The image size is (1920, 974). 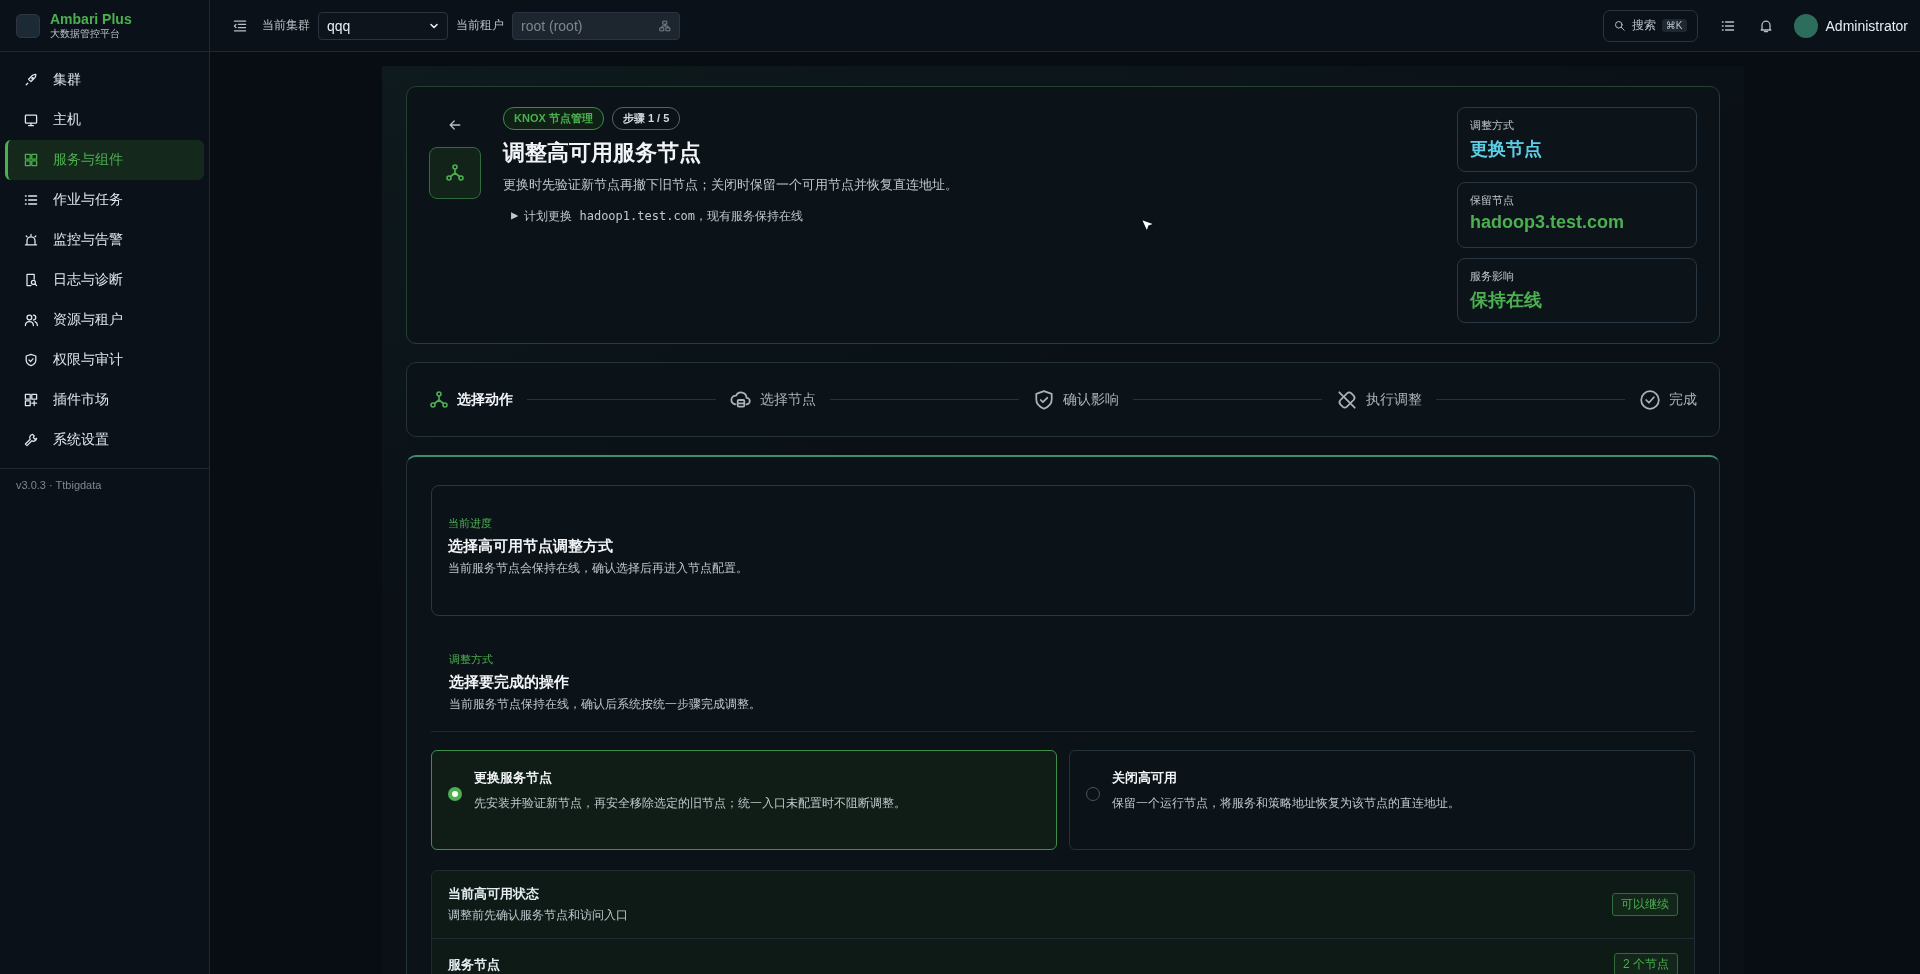 What do you see at coordinates (31, 160) in the screenshot?
I see `grid-icon` at bounding box center [31, 160].